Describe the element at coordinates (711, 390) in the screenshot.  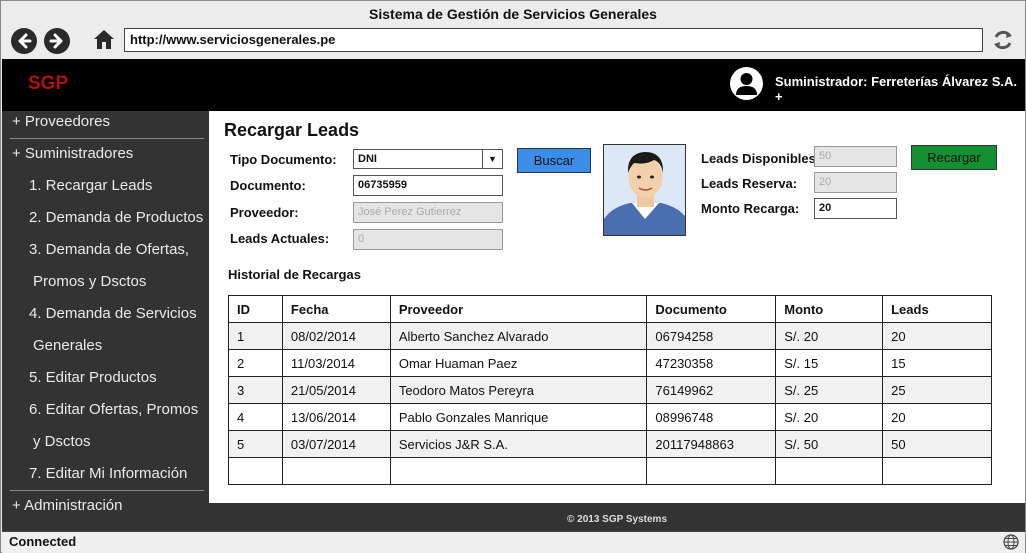
I see `cell-documento: 76149962` at that location.